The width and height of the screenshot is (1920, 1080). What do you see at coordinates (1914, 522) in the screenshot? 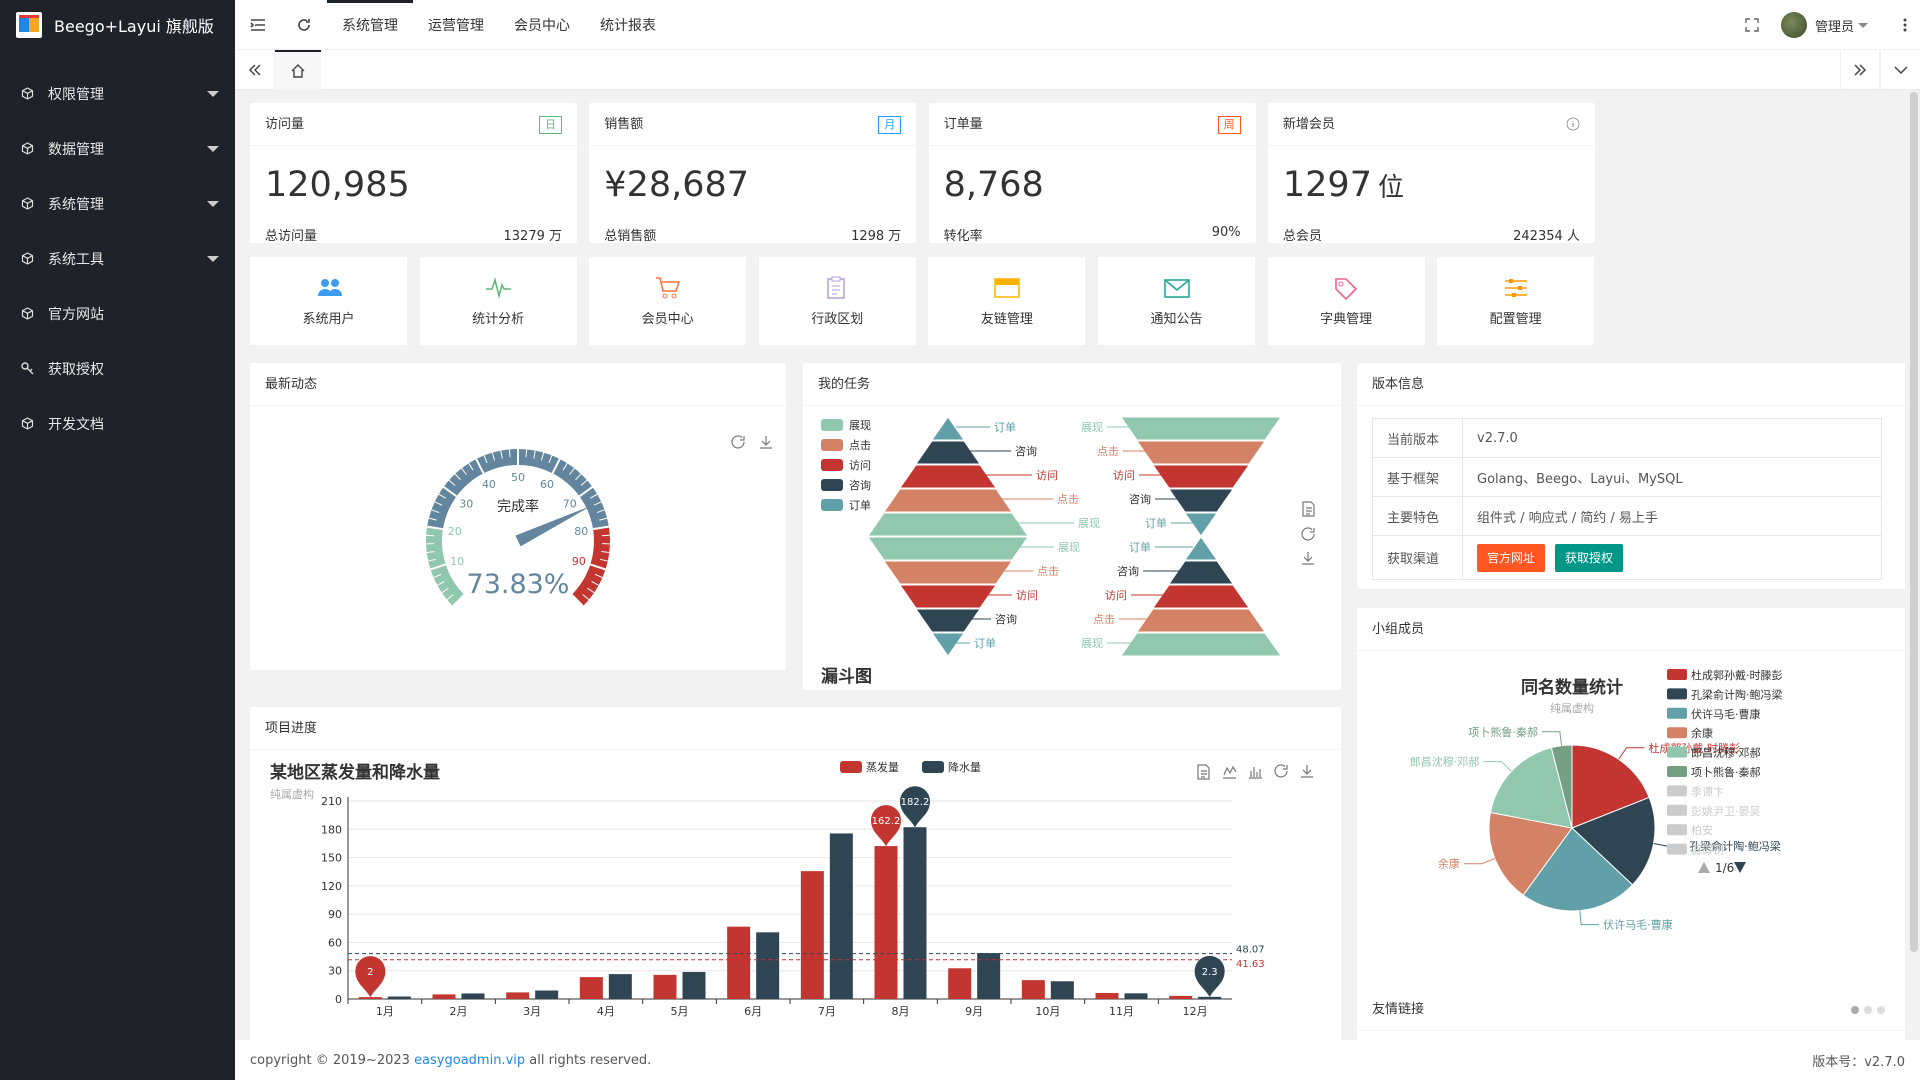
I see `page-scrollbar` at bounding box center [1914, 522].